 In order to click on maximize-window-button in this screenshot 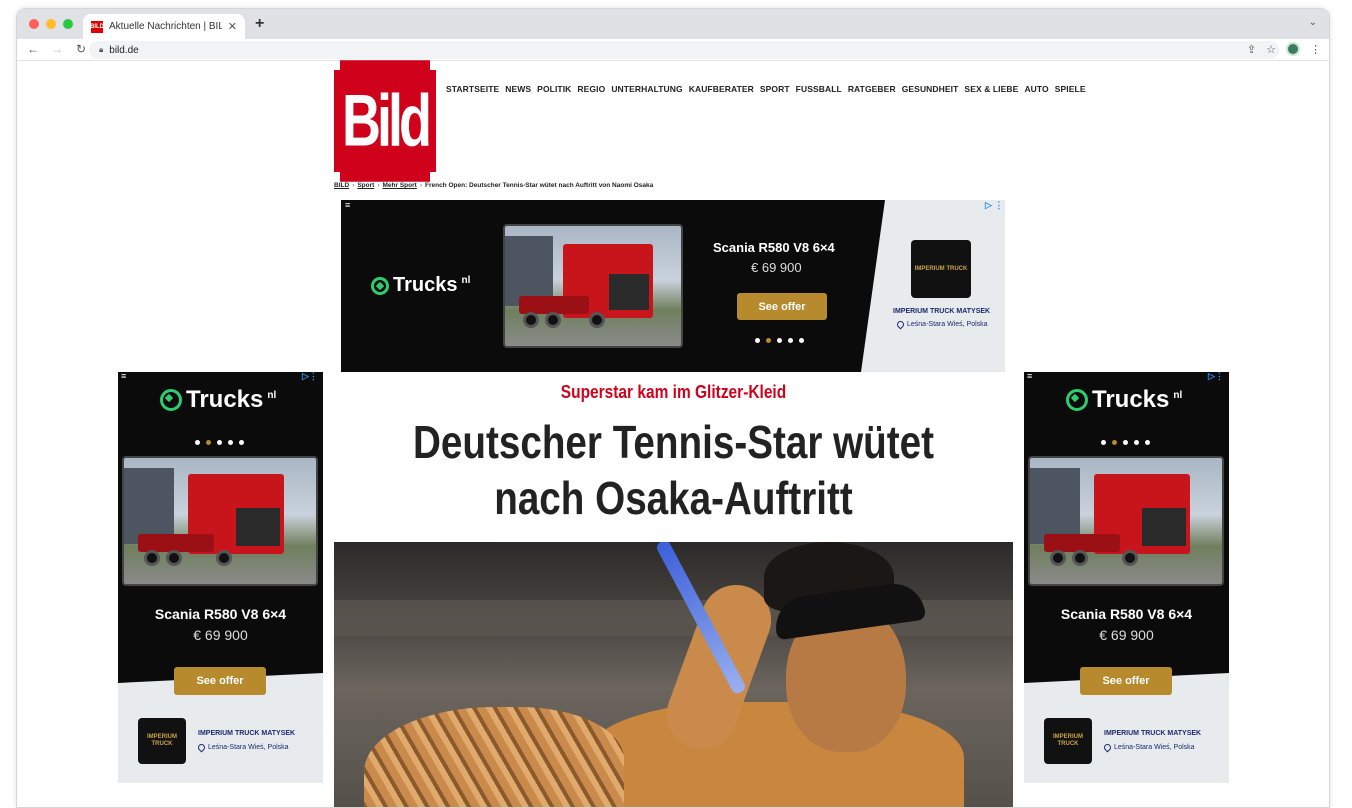, I will do `click(68, 24)`.